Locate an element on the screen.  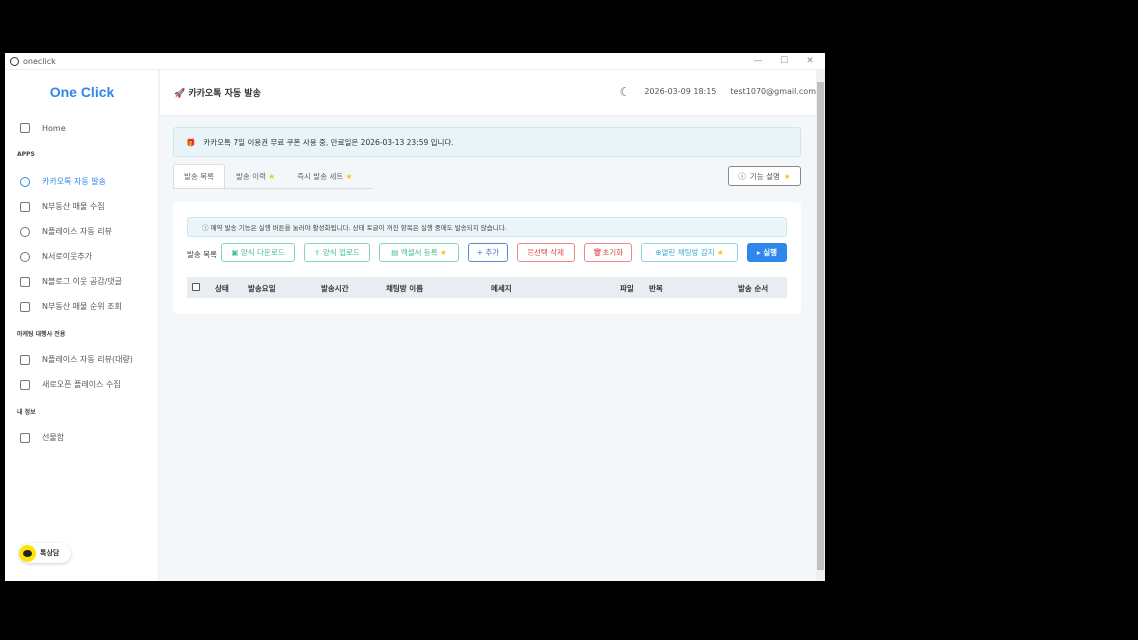
app-icon is located at coordinates (14, 61).